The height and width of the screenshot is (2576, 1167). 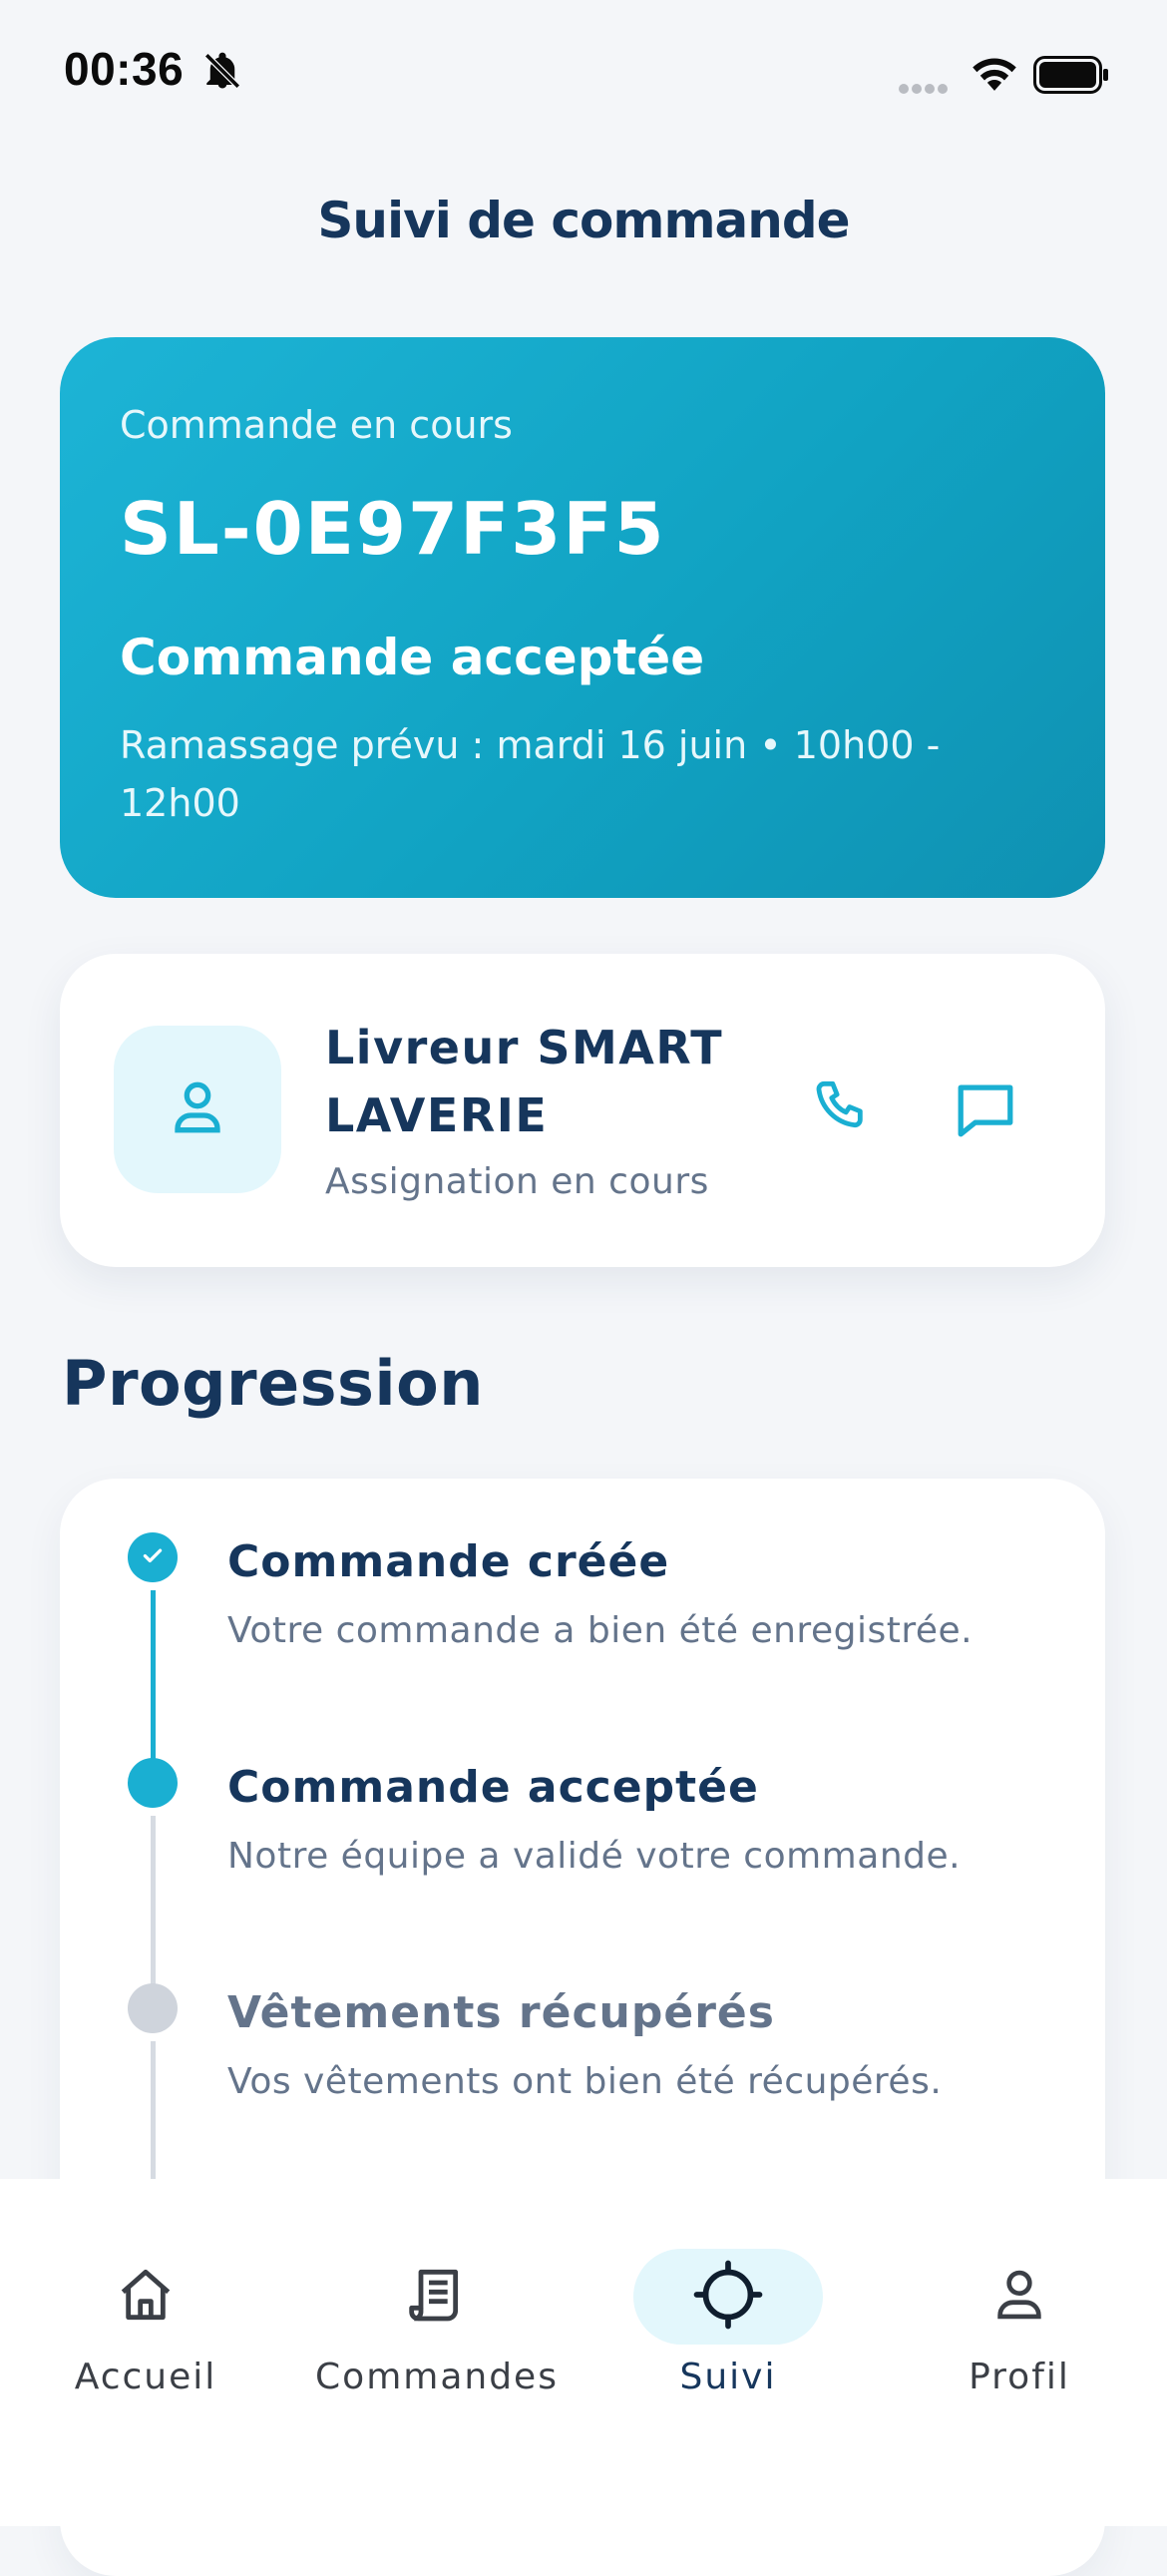 I want to click on step-title: Commande créée, so click(x=448, y=1561).